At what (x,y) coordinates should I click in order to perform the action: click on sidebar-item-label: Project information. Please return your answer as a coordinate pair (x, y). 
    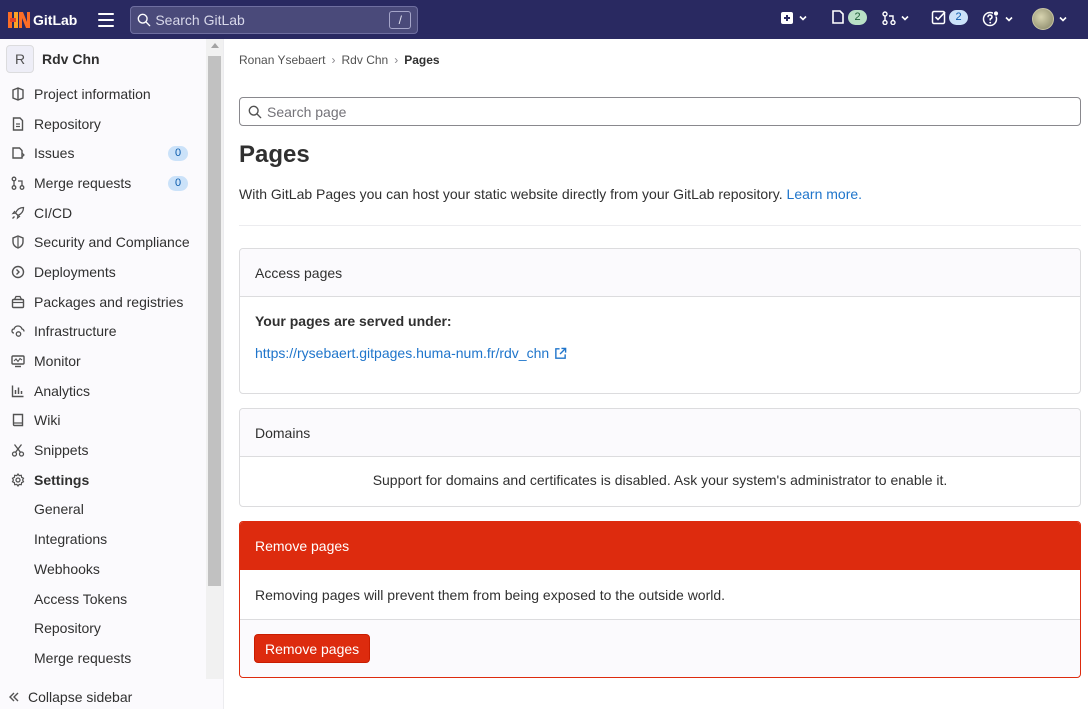
    Looking at the image, I should click on (92, 93).